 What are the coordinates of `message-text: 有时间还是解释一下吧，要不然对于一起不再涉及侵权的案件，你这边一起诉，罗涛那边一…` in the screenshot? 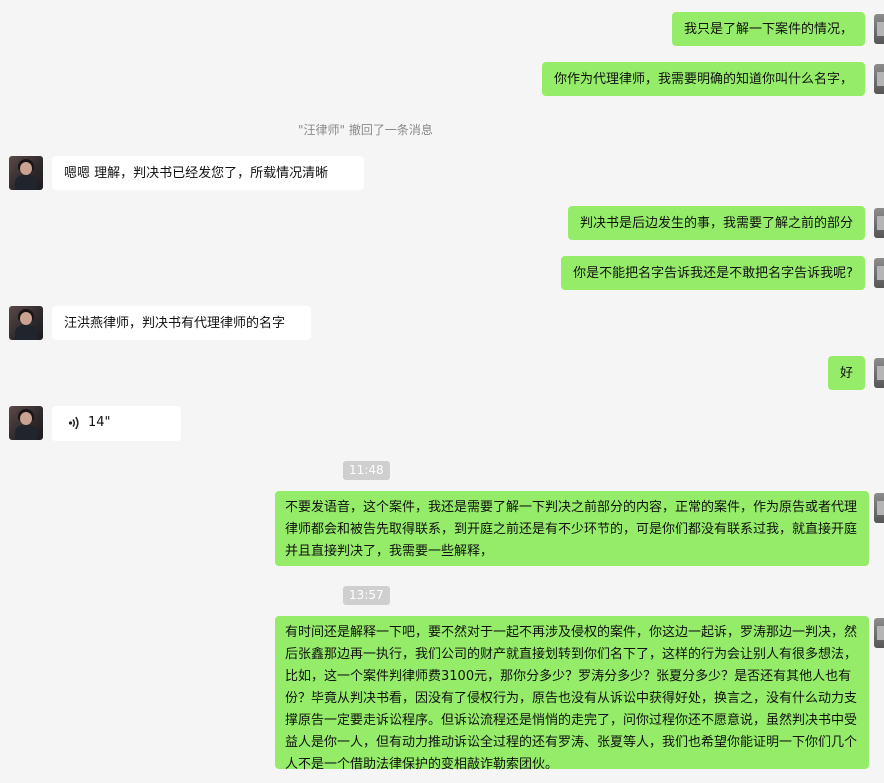 It's located at (571, 698).